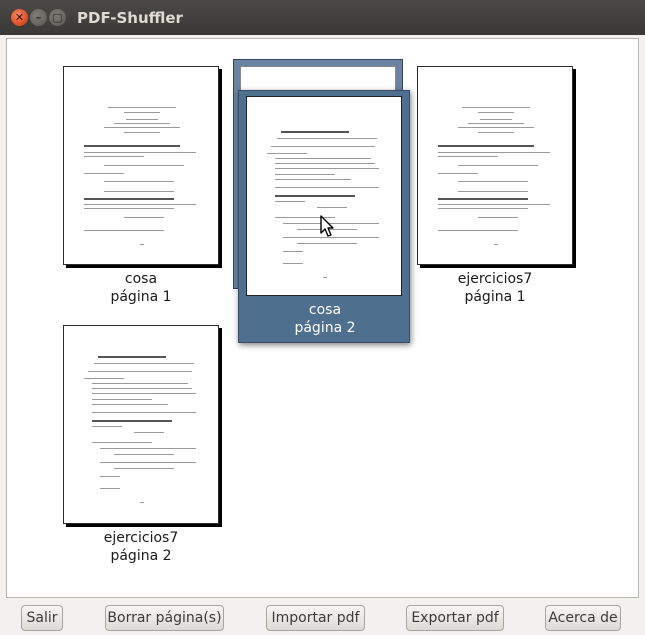 The height and width of the screenshot is (635, 645). I want to click on page-caption: ejercicios7 página 1, so click(495, 288).